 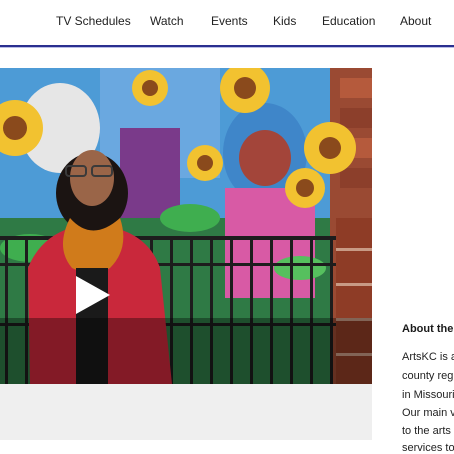 I want to click on about-text-line: in Missouri, so click(x=428, y=395).